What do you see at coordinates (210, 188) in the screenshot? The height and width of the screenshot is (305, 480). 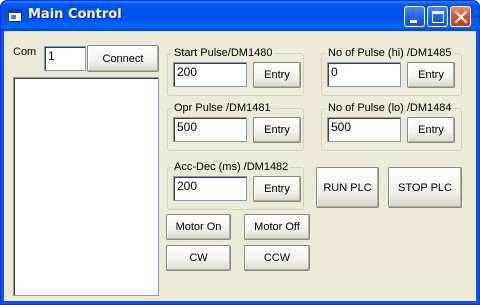 I see `acc-dec-input: 200` at bounding box center [210, 188].